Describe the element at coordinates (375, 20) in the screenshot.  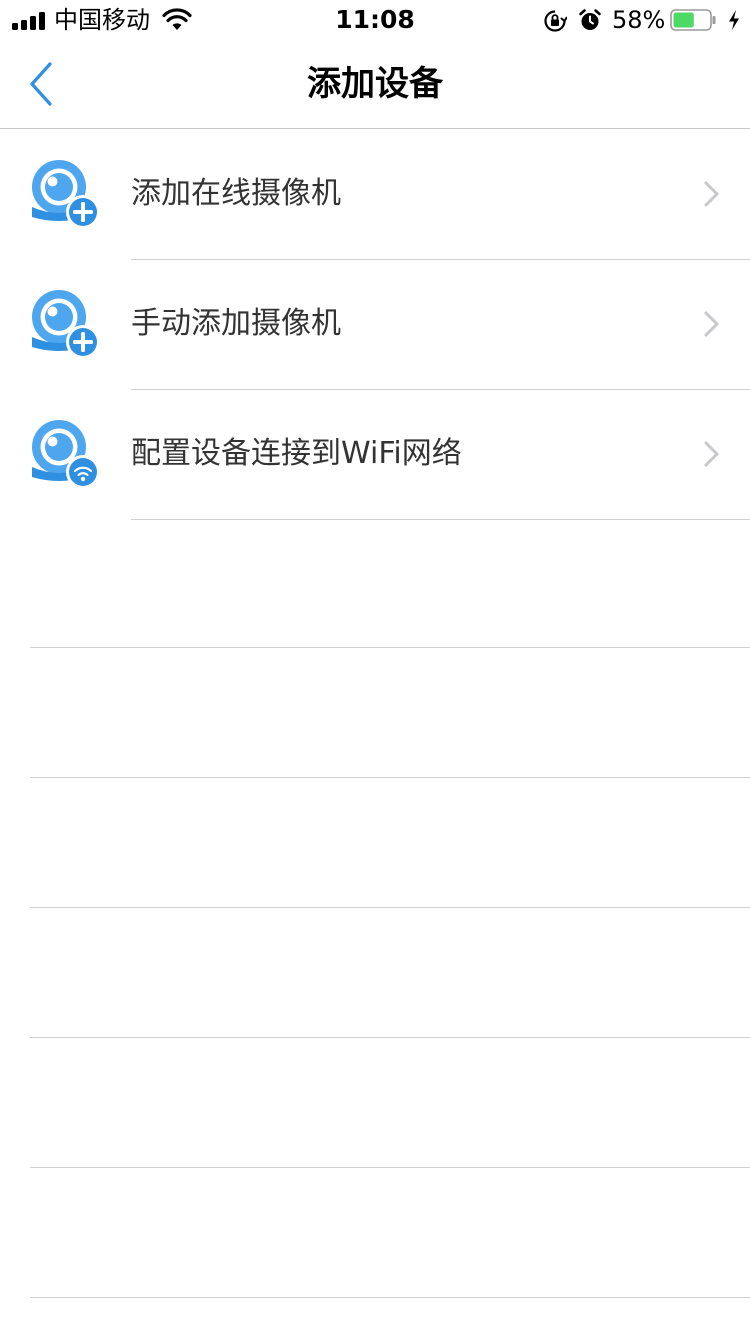
I see `status-bar: 中国移动 11:08 58%` at that location.